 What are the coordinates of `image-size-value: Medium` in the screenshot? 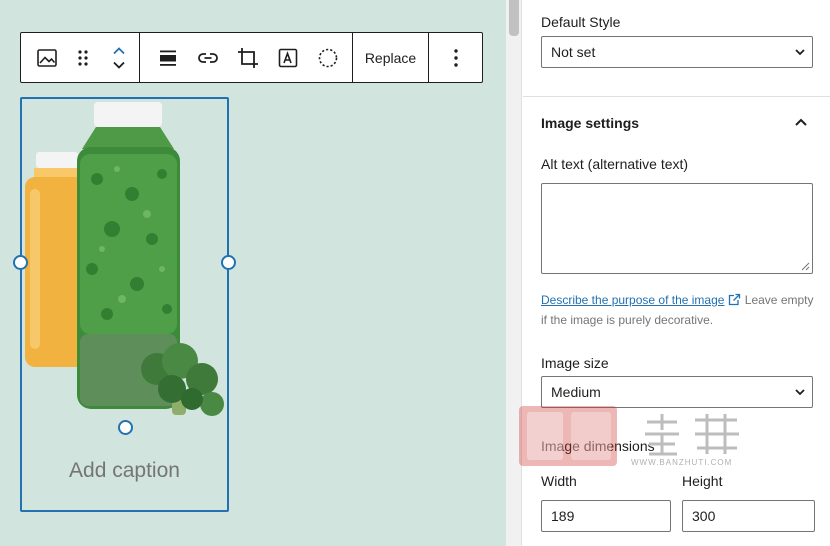 It's located at (576, 392).